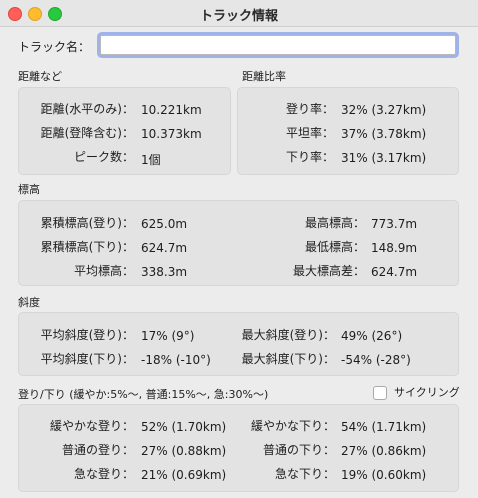  I want to click on cycling-label: サイクリング, so click(427, 392).